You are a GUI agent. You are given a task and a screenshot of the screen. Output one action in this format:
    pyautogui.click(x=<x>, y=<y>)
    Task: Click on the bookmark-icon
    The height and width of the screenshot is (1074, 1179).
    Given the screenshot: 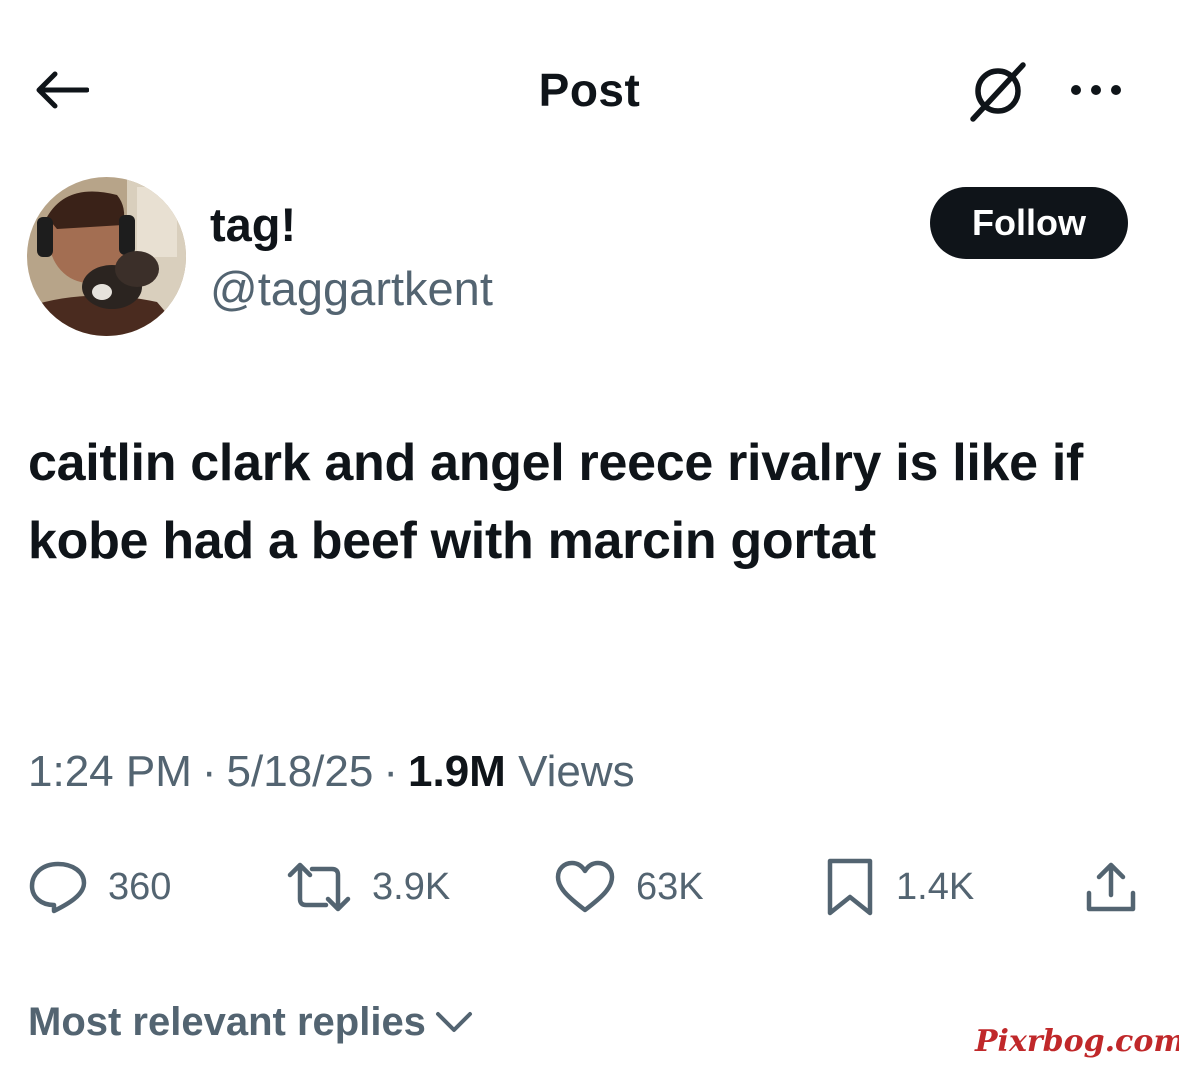 What is the action you would take?
    pyautogui.click(x=850, y=887)
    